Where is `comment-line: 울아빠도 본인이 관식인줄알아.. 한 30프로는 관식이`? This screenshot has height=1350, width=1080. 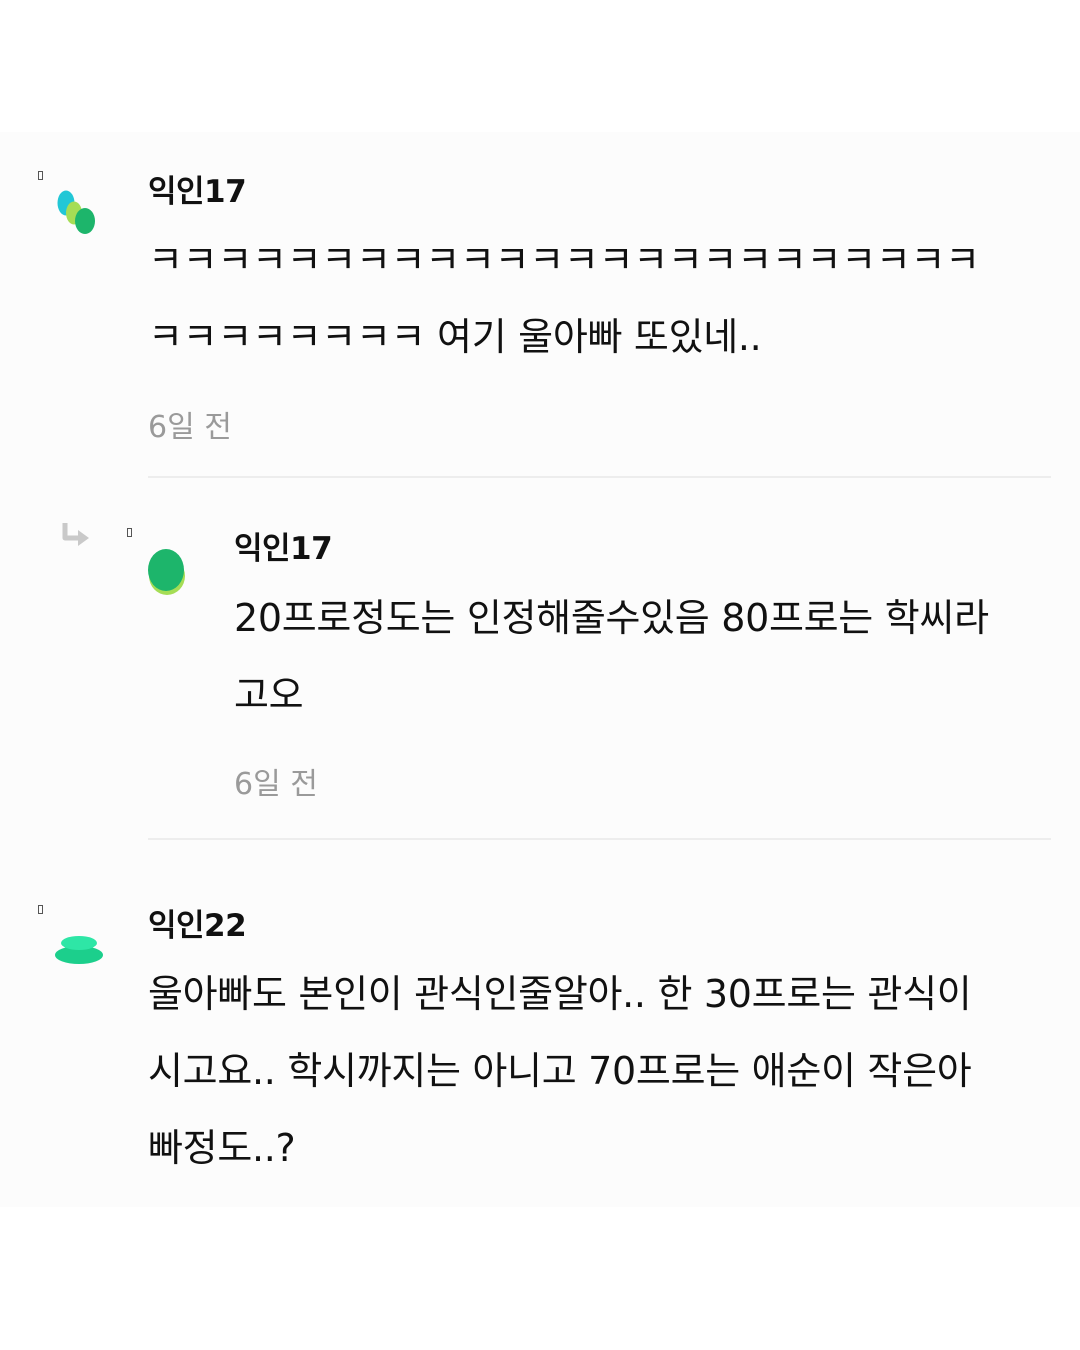 comment-line: 울아빠도 본인이 관식인줄알아.. 한 30프로는 관식이 is located at coordinates (560, 994).